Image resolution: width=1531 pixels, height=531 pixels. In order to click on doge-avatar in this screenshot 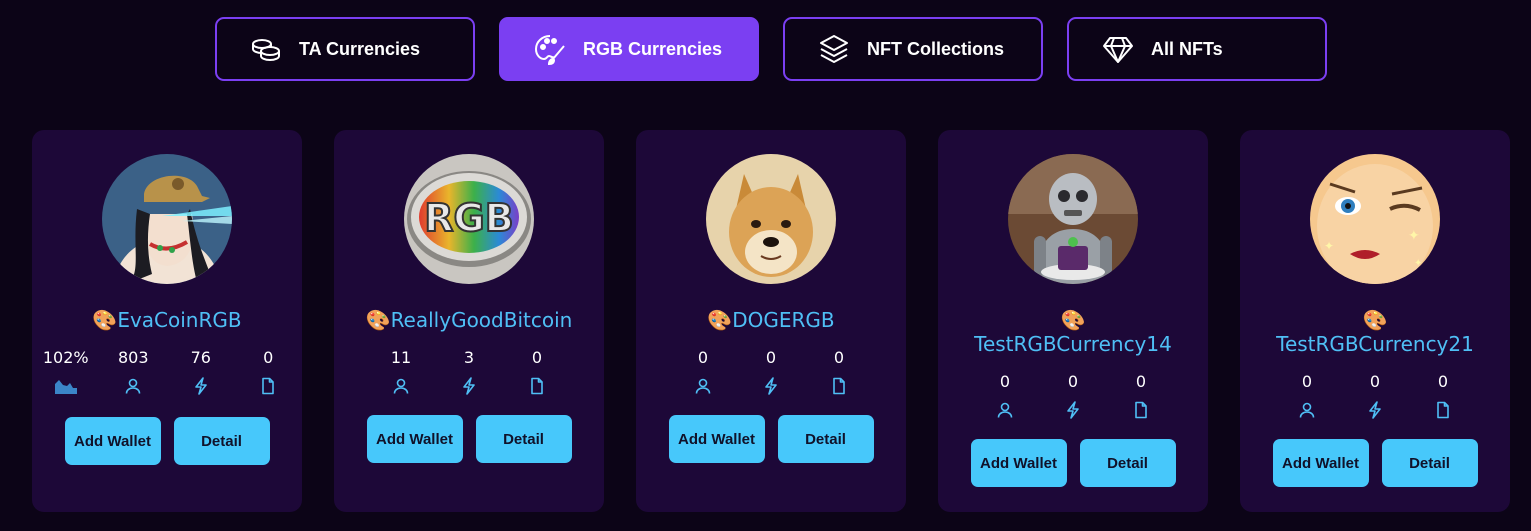, I will do `click(771, 219)`.